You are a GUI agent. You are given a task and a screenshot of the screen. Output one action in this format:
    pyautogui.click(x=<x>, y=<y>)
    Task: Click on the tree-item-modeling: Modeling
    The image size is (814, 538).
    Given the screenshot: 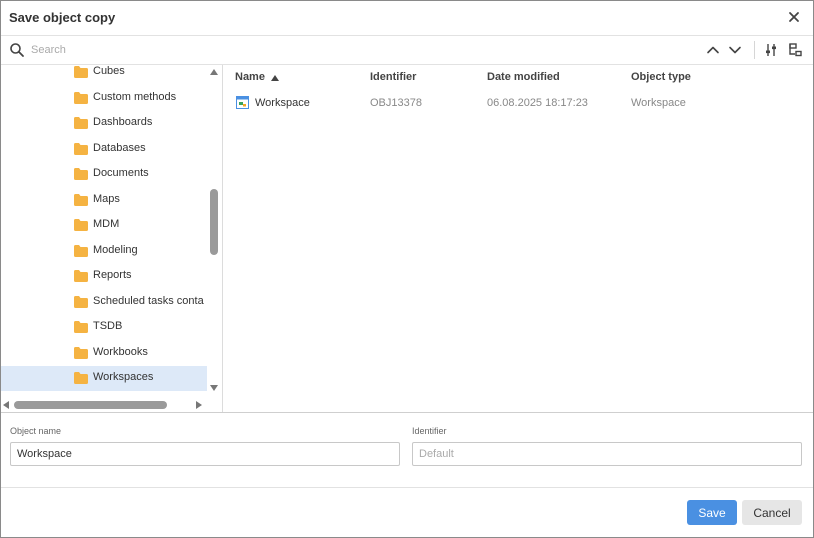 What is the action you would take?
    pyautogui.click(x=104, y=251)
    